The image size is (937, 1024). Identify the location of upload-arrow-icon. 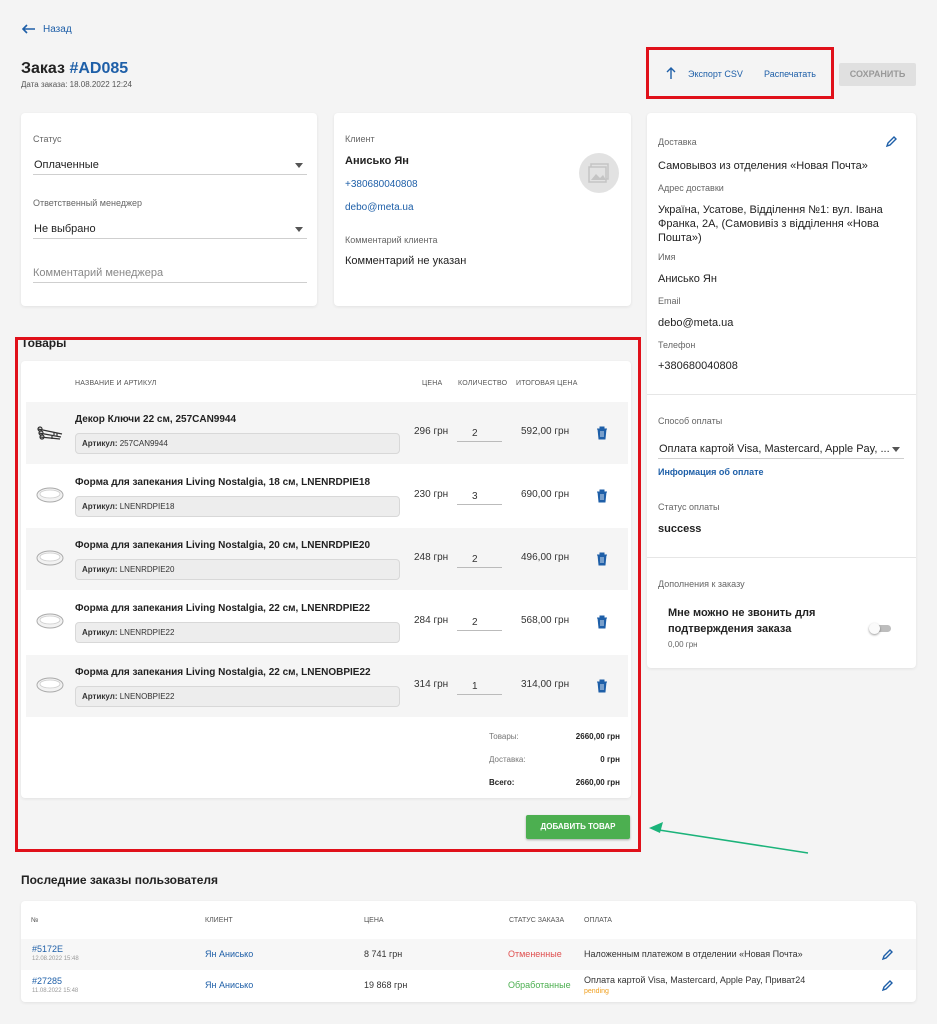
(671, 73).